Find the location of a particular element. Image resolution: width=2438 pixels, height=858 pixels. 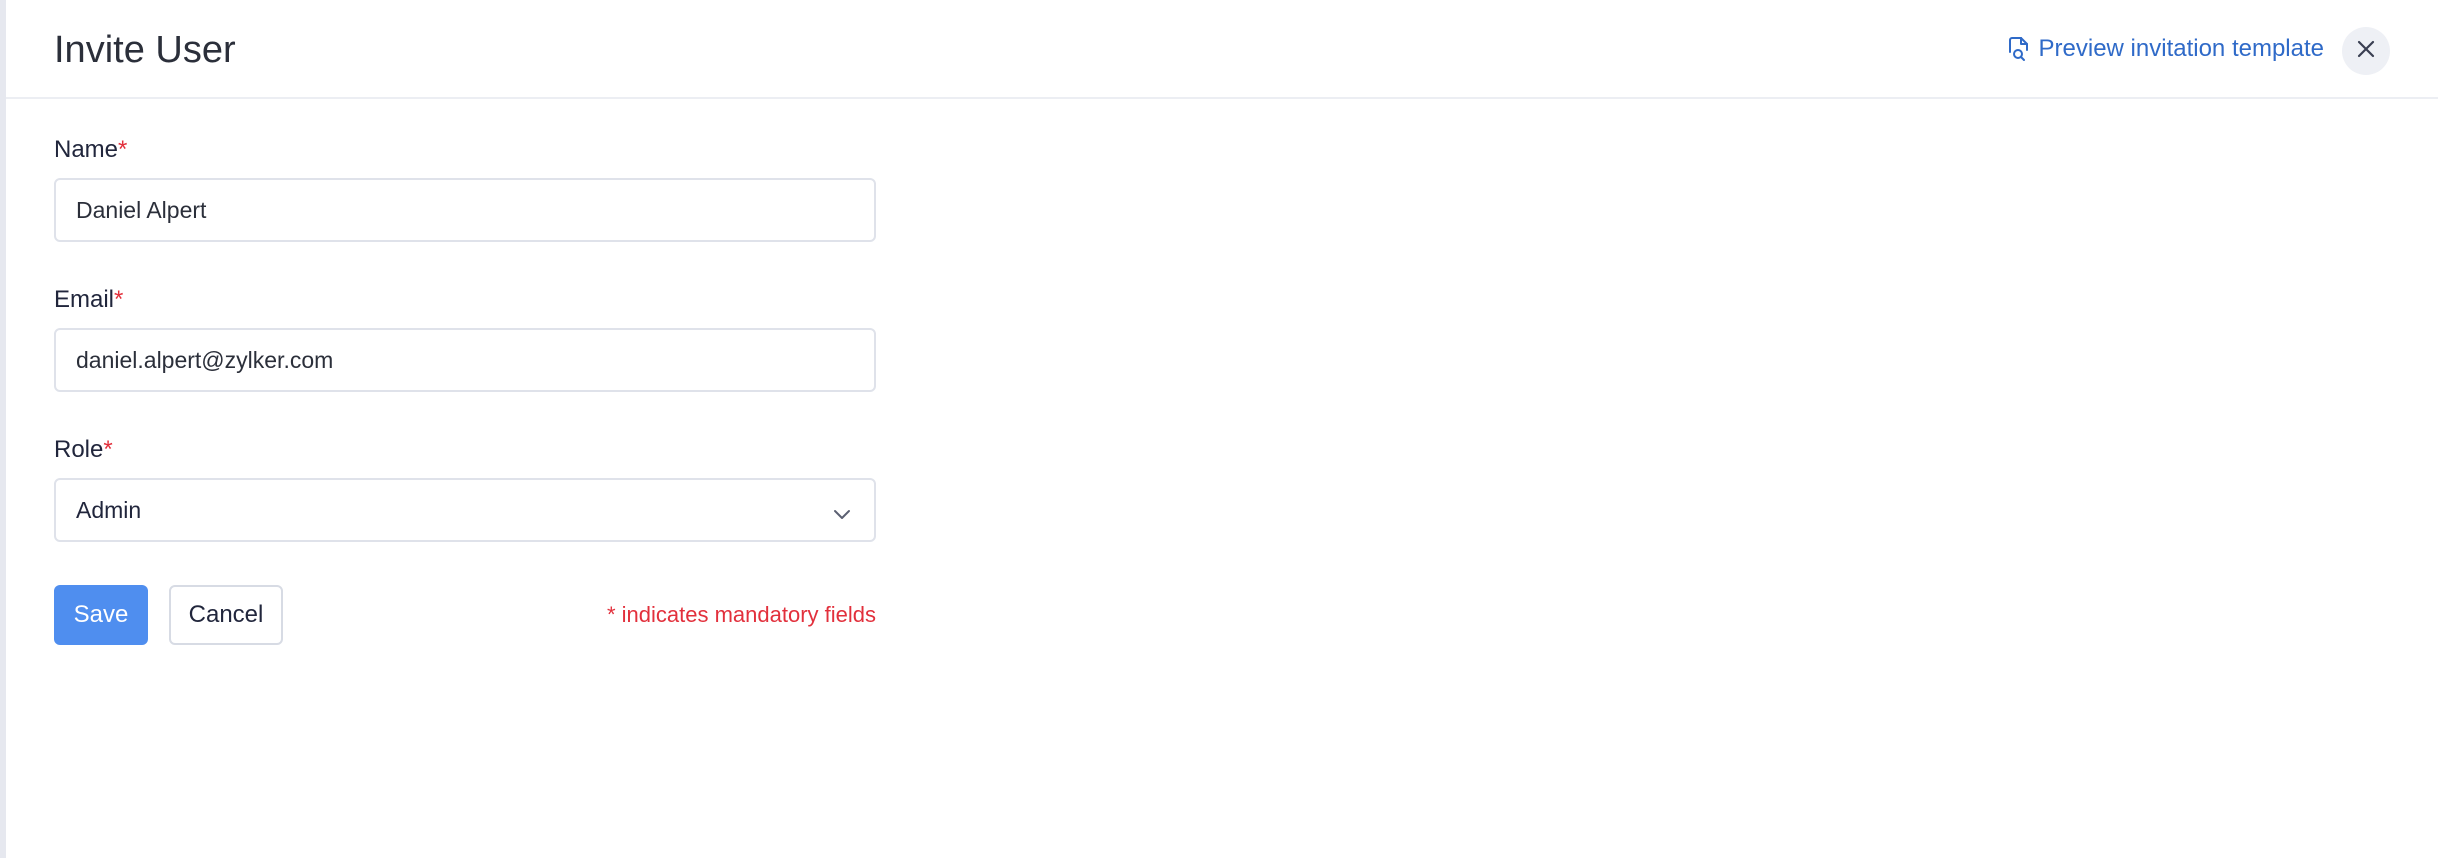

name-input is located at coordinates (465, 210).